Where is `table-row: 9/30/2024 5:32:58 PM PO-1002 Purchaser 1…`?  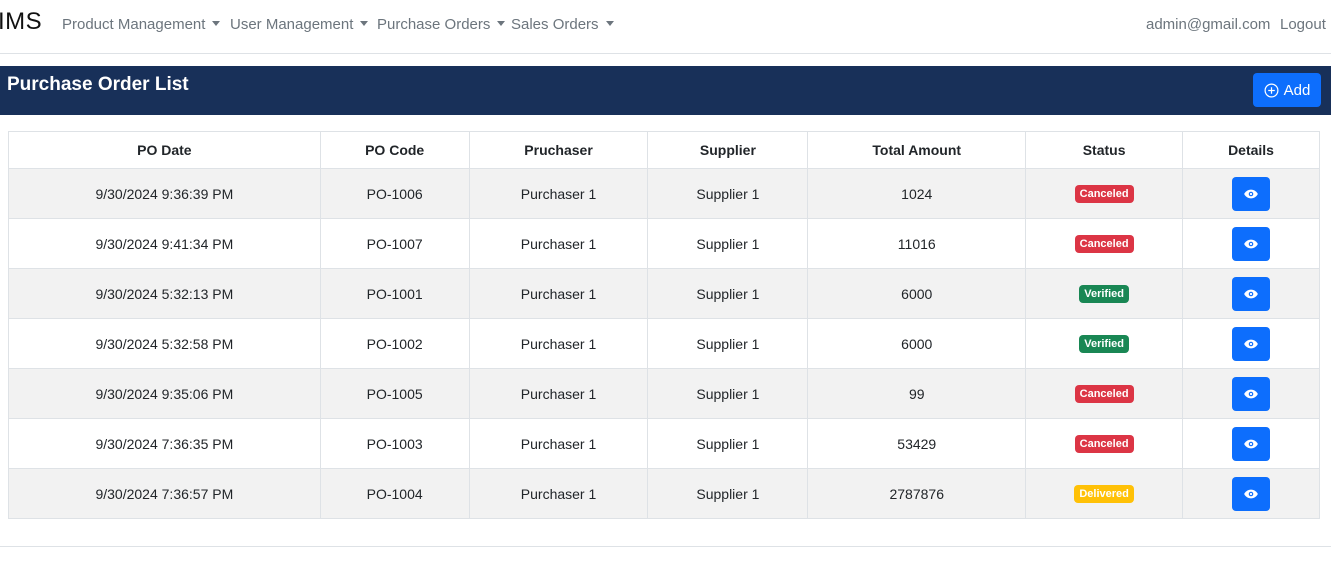
table-row: 9/30/2024 5:32:58 PM PO-1002 Purchaser 1… is located at coordinates (664, 343).